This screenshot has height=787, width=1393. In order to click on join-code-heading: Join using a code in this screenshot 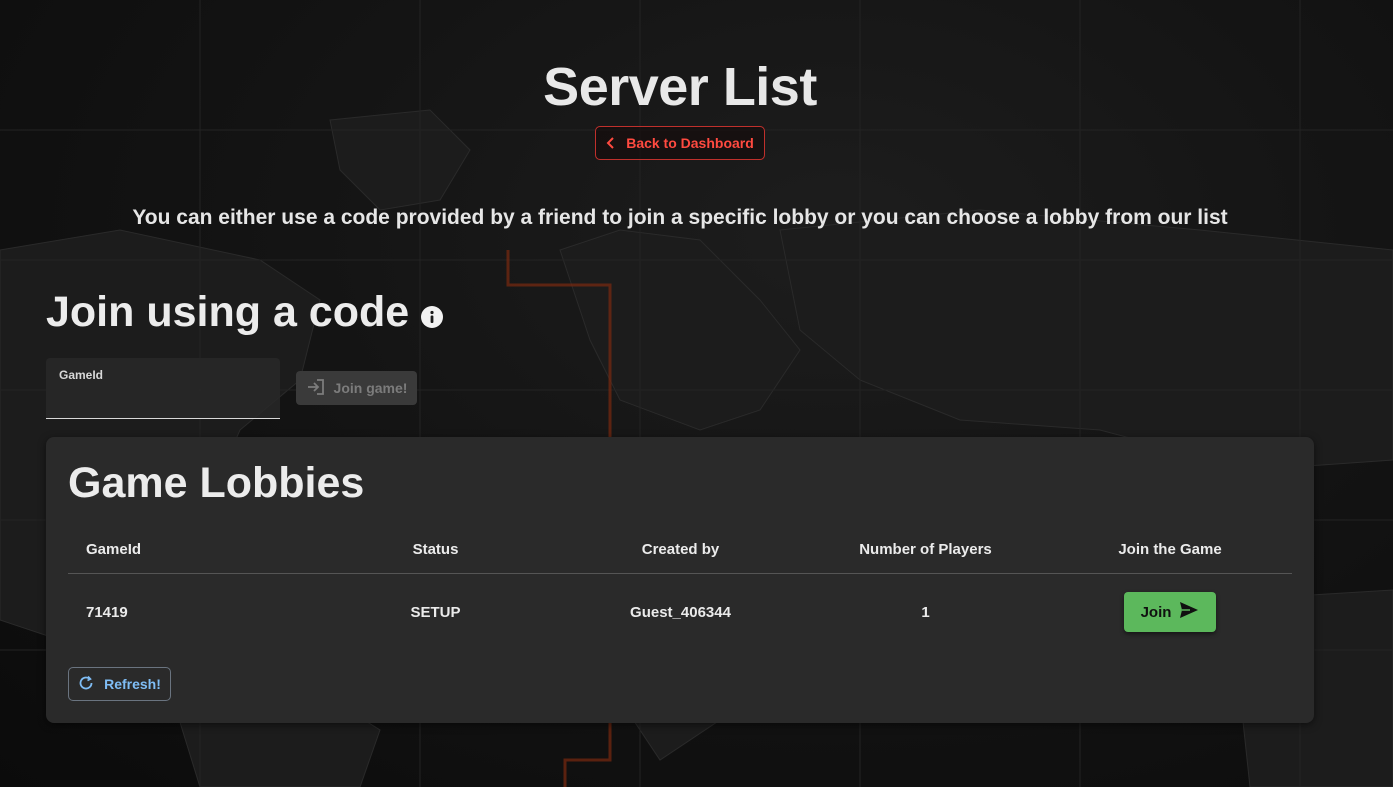, I will do `click(245, 312)`.